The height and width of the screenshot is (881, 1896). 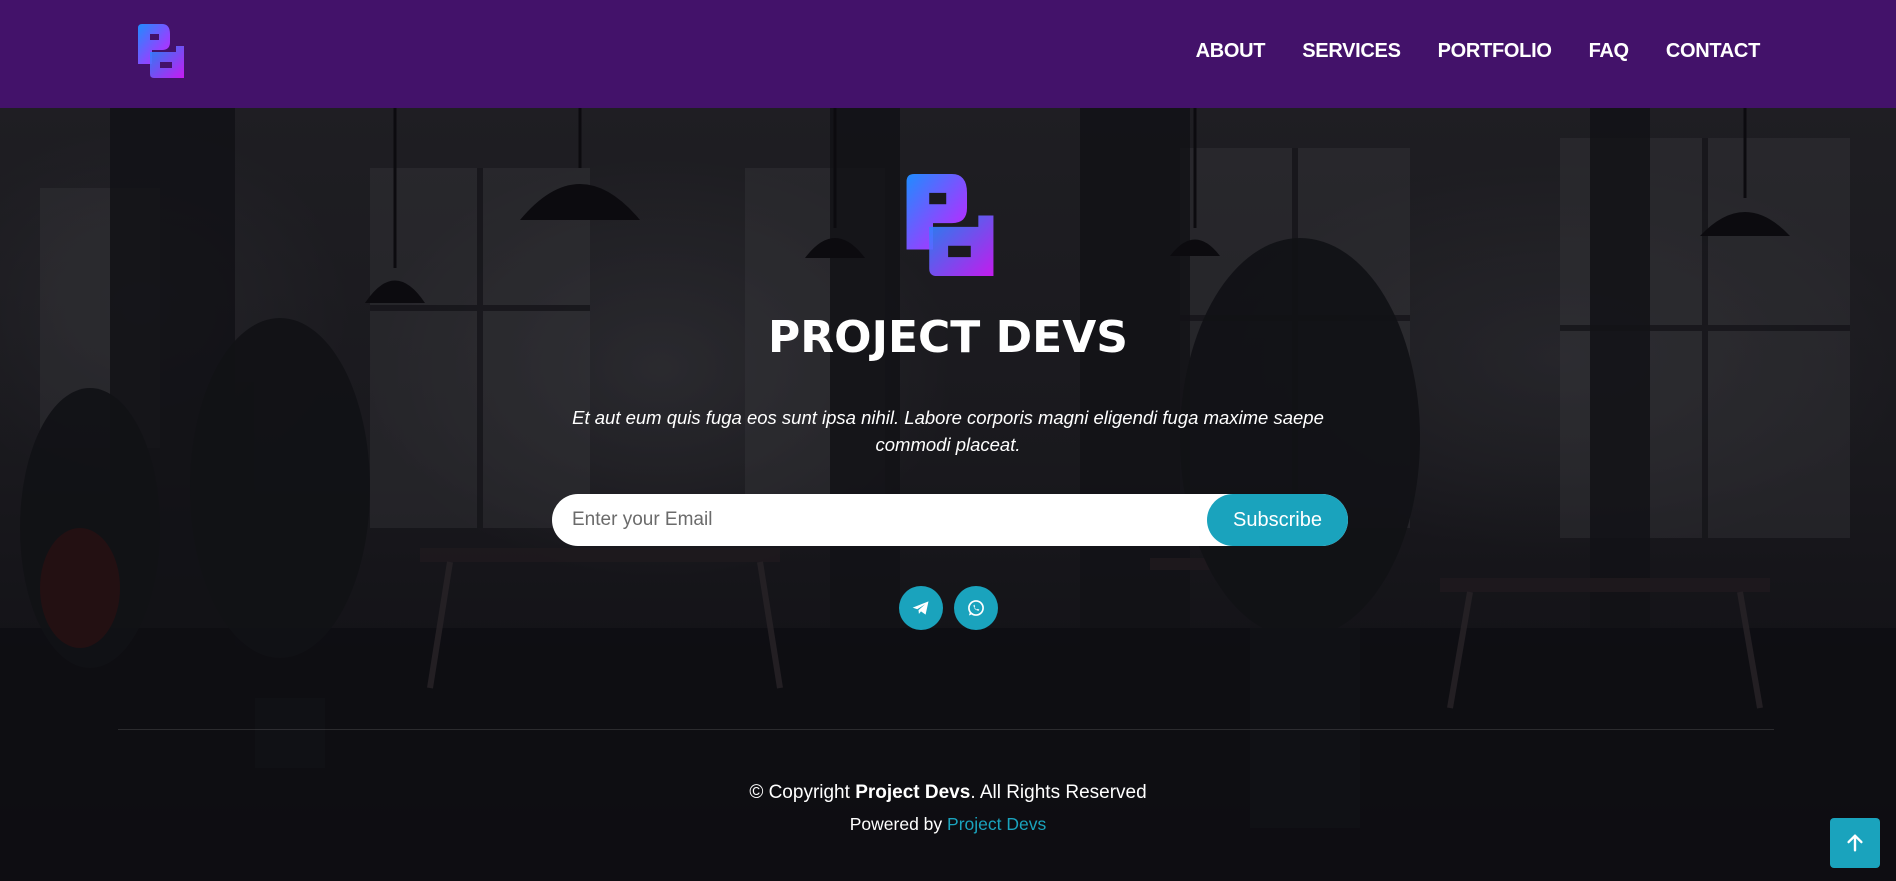 What do you see at coordinates (1277, 520) in the screenshot?
I see `subscribe-button: Subscribe` at bounding box center [1277, 520].